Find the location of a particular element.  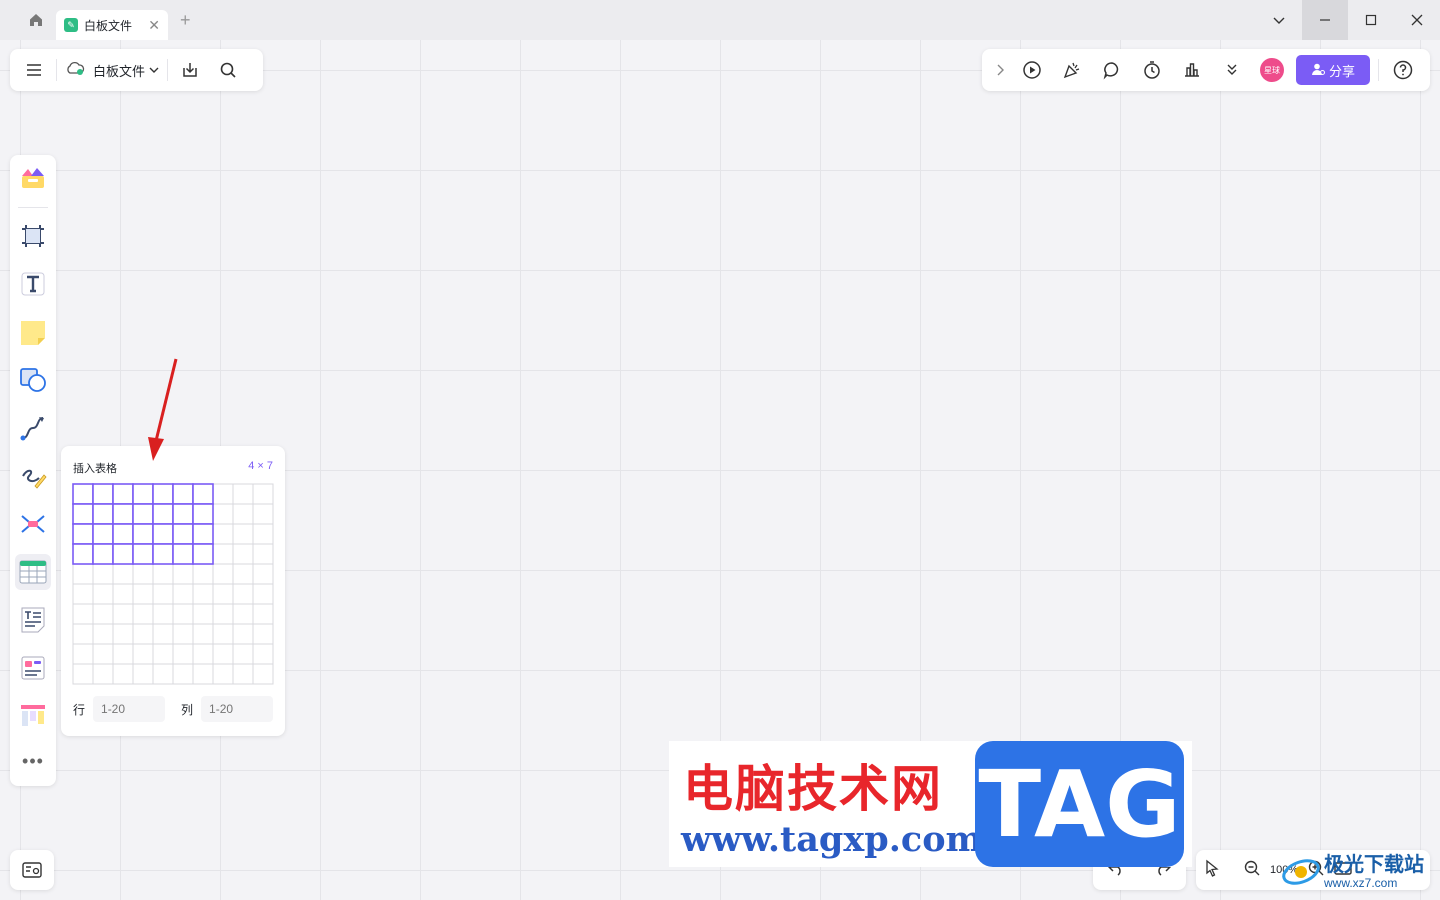

maximize-button is located at coordinates (1371, 20).